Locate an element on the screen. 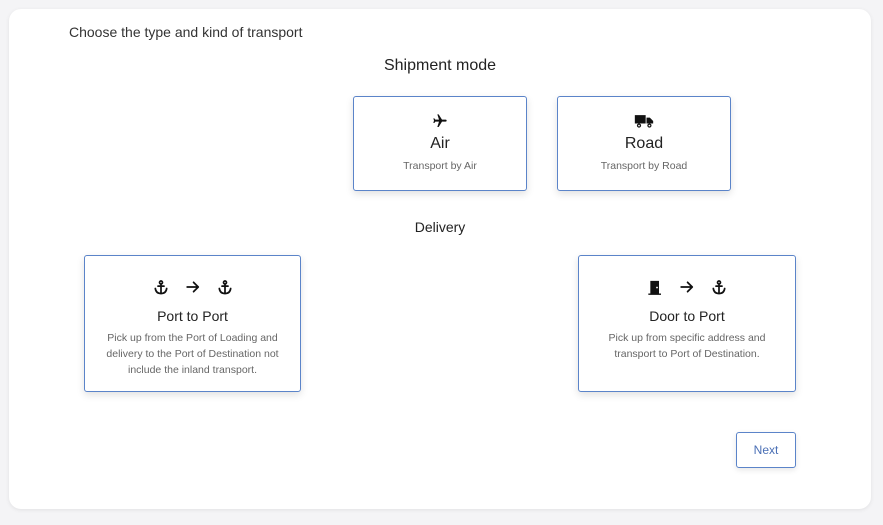 The width and height of the screenshot is (883, 525). airplane-icon is located at coordinates (440, 120).